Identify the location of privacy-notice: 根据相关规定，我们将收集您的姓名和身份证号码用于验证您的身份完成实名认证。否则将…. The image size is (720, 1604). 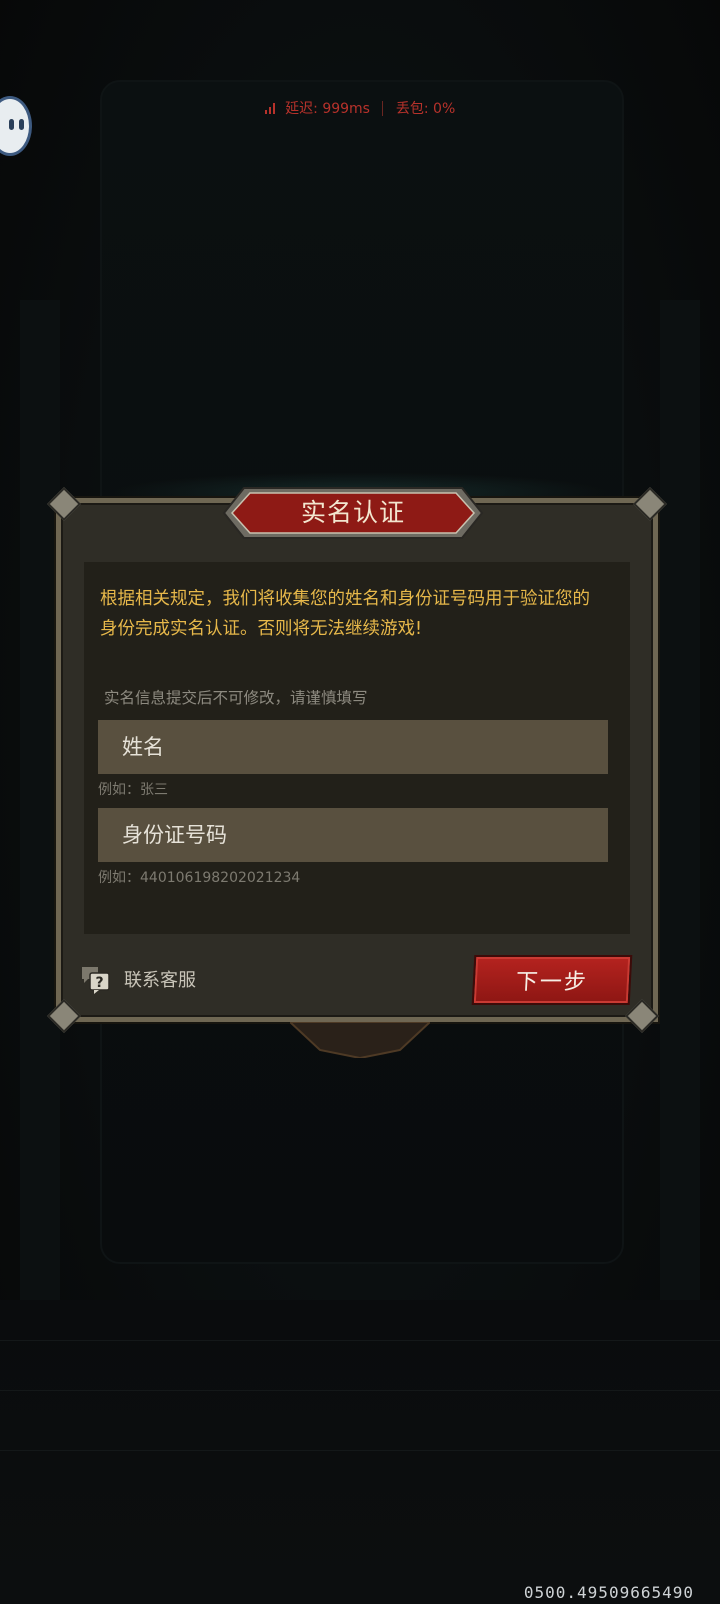
(345, 614).